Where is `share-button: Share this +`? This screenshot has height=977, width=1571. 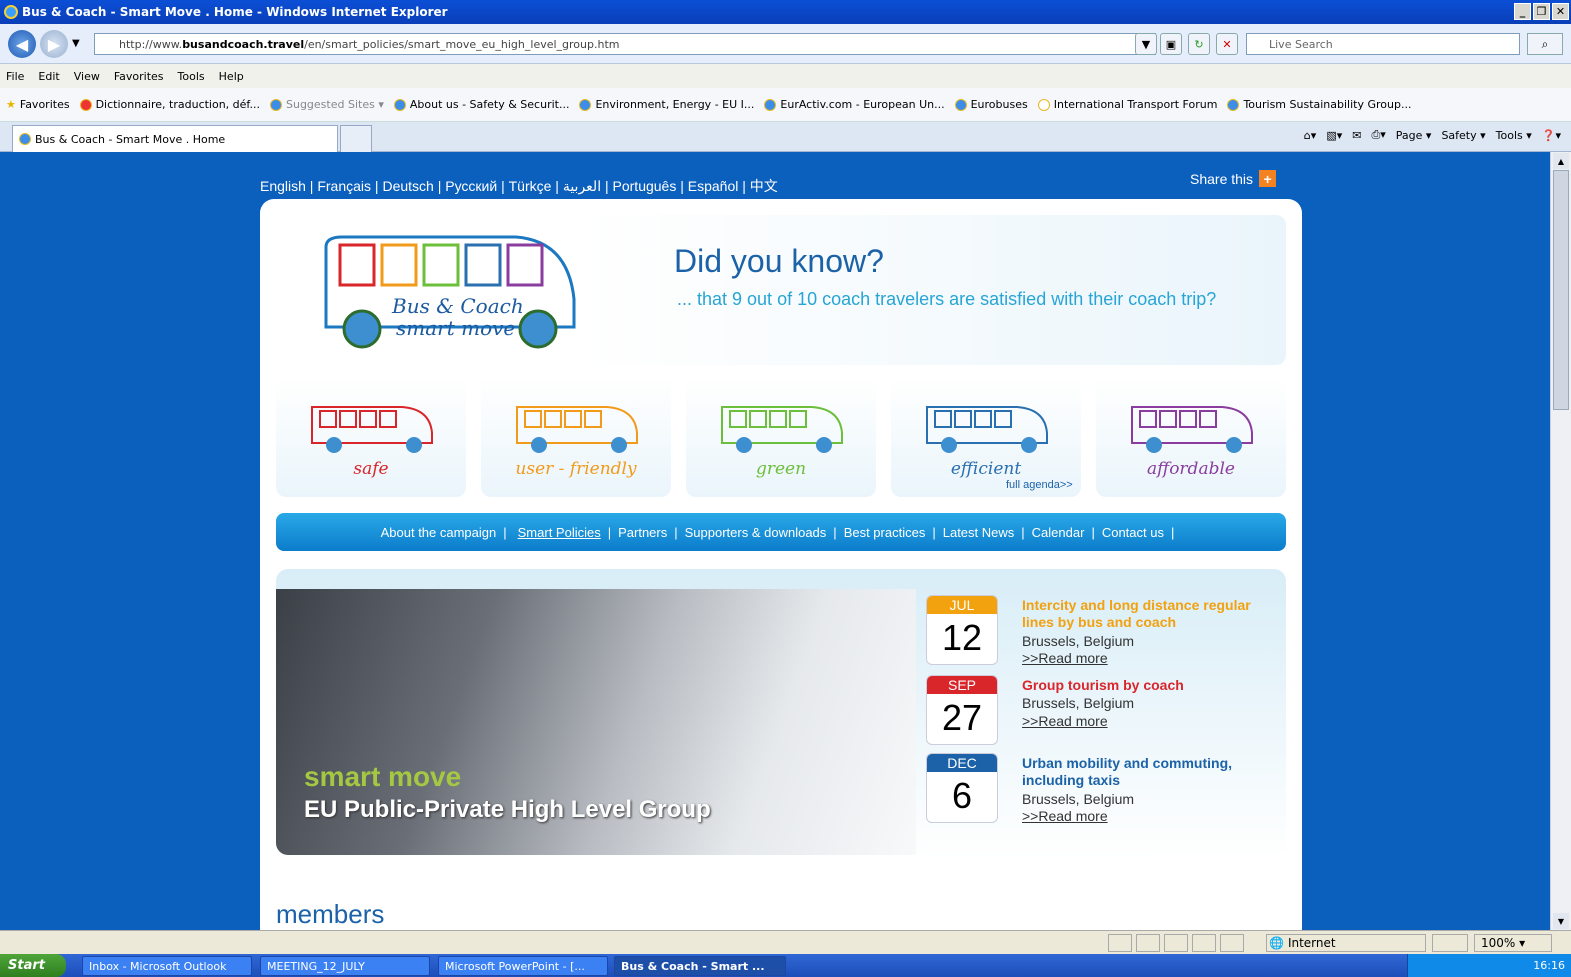
share-button: Share this + is located at coordinates (1233, 178).